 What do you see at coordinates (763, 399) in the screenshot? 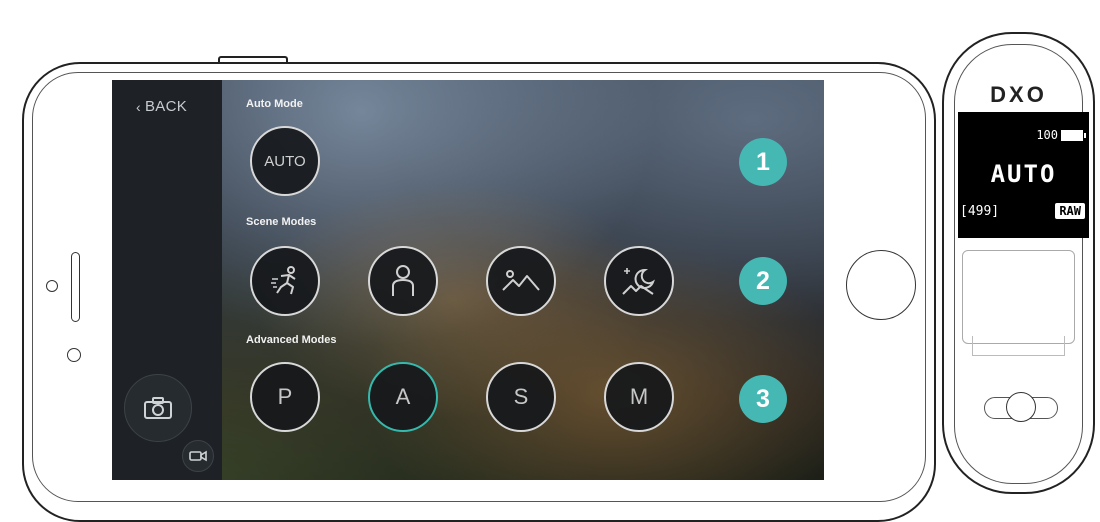
I see `step-badge-3: 3` at bounding box center [763, 399].